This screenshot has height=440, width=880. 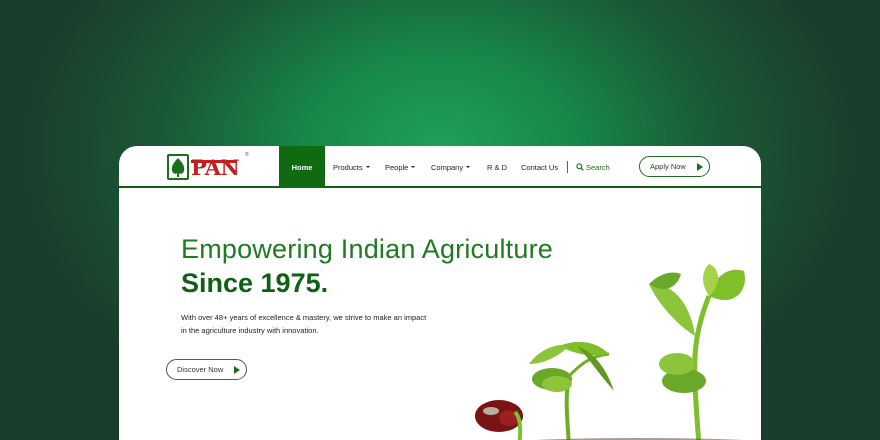 I want to click on discover-now-label: Discover Now, so click(x=200, y=369).